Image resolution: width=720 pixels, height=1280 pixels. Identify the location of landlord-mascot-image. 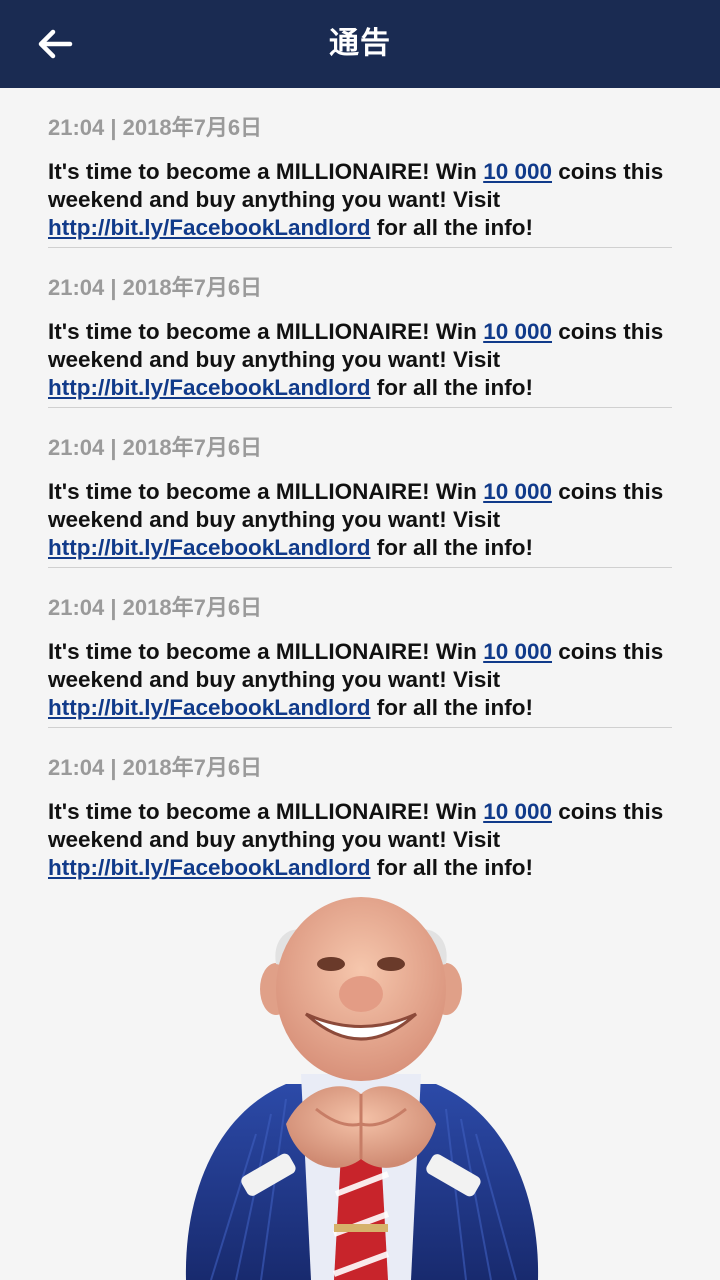
(362, 1088).